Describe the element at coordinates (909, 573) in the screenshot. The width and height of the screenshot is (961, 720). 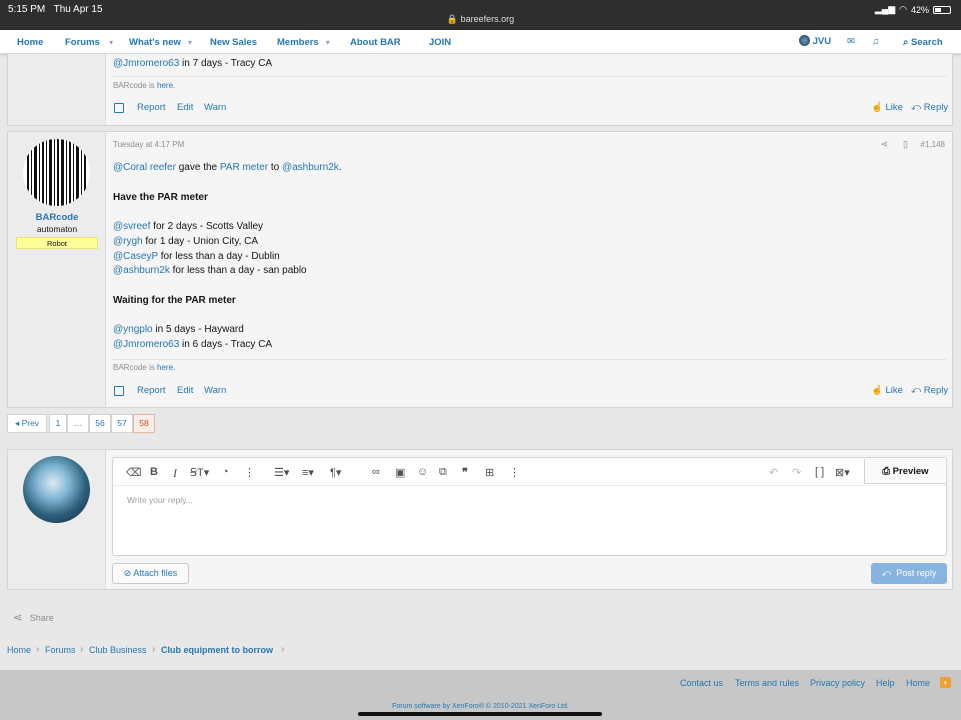
I see `post-reply-button: ⤺ Post reply` at that location.